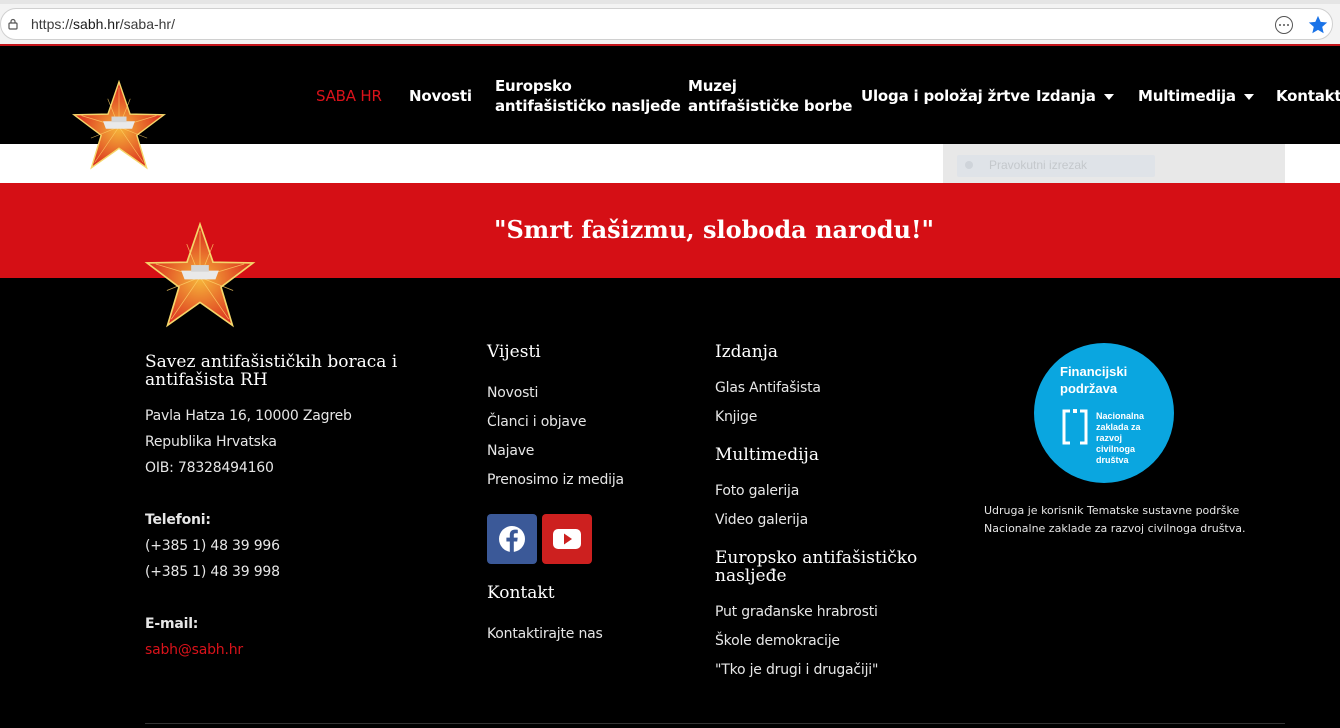 The height and width of the screenshot is (728, 1340). I want to click on badge-title-line1: Financijski, so click(1094, 371).